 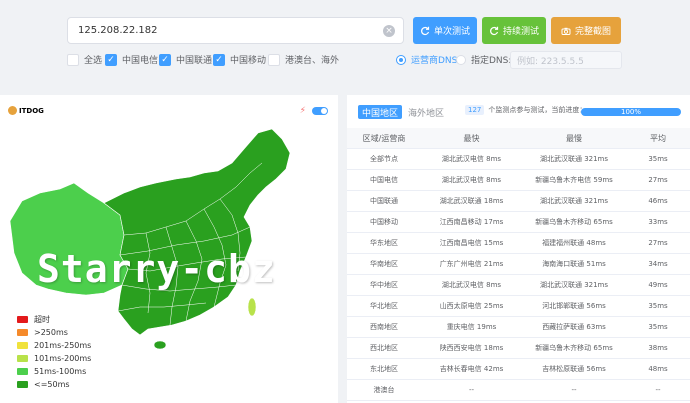 I want to click on legend-label: 101ms-200ms, so click(x=63, y=358).